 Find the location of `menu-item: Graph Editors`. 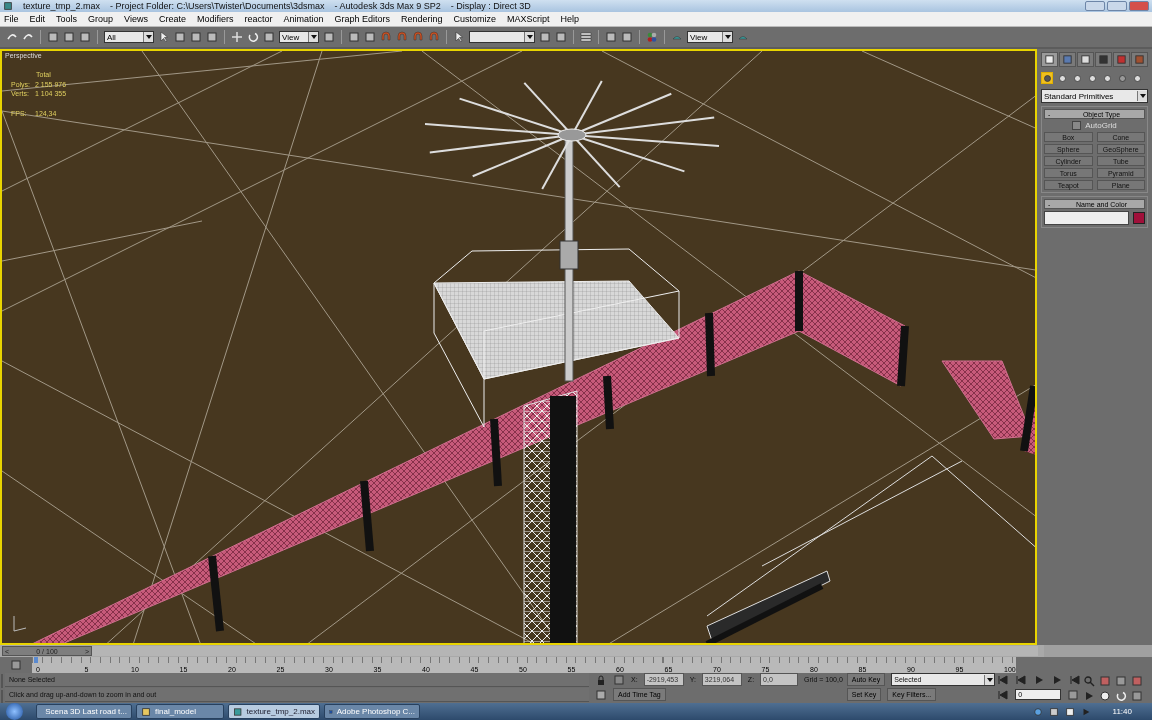

menu-item: Graph Editors is located at coordinates (362, 19).